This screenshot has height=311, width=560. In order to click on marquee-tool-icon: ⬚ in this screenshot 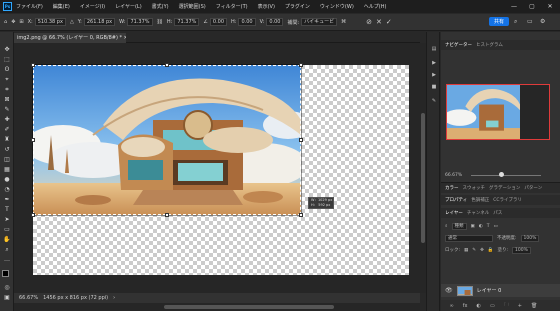, I will do `click(7, 59)`.